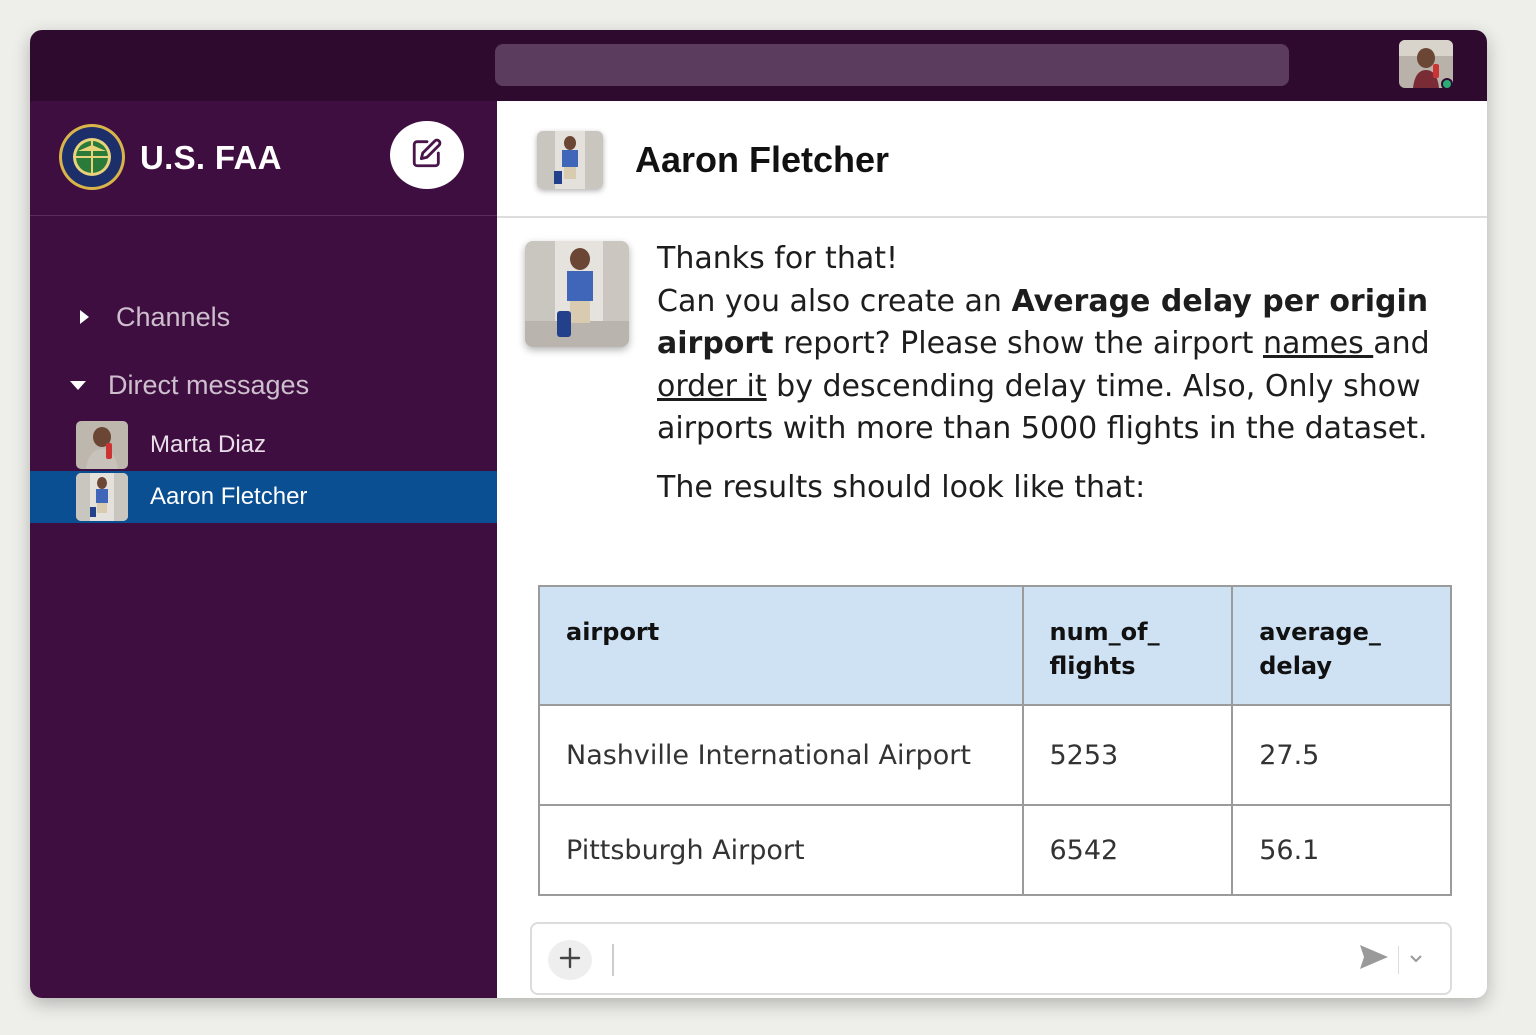 Image resolution: width=1536 pixels, height=1035 pixels. Describe the element at coordinates (1341, 850) in the screenshot. I see `table-cell: 56.1` at that location.